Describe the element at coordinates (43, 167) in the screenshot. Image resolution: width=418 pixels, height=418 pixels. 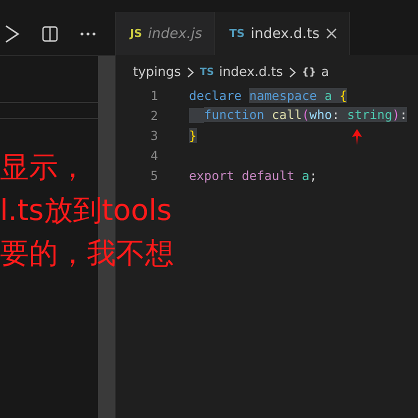
I see `annotation-text: 显示，` at that location.